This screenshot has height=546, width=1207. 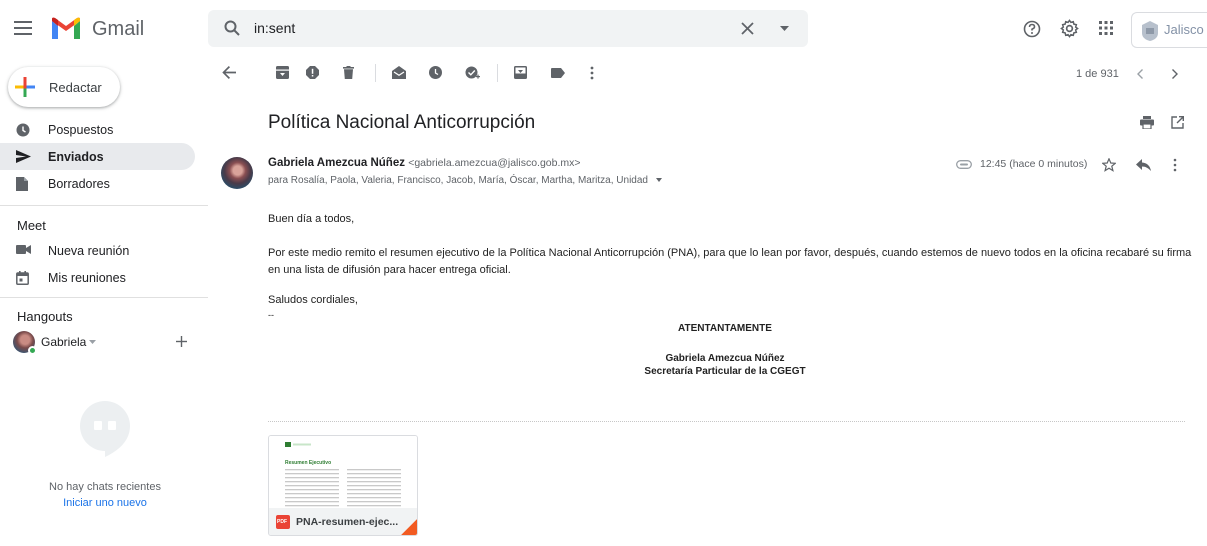 What do you see at coordinates (232, 28) in the screenshot?
I see `search-icon` at bounding box center [232, 28].